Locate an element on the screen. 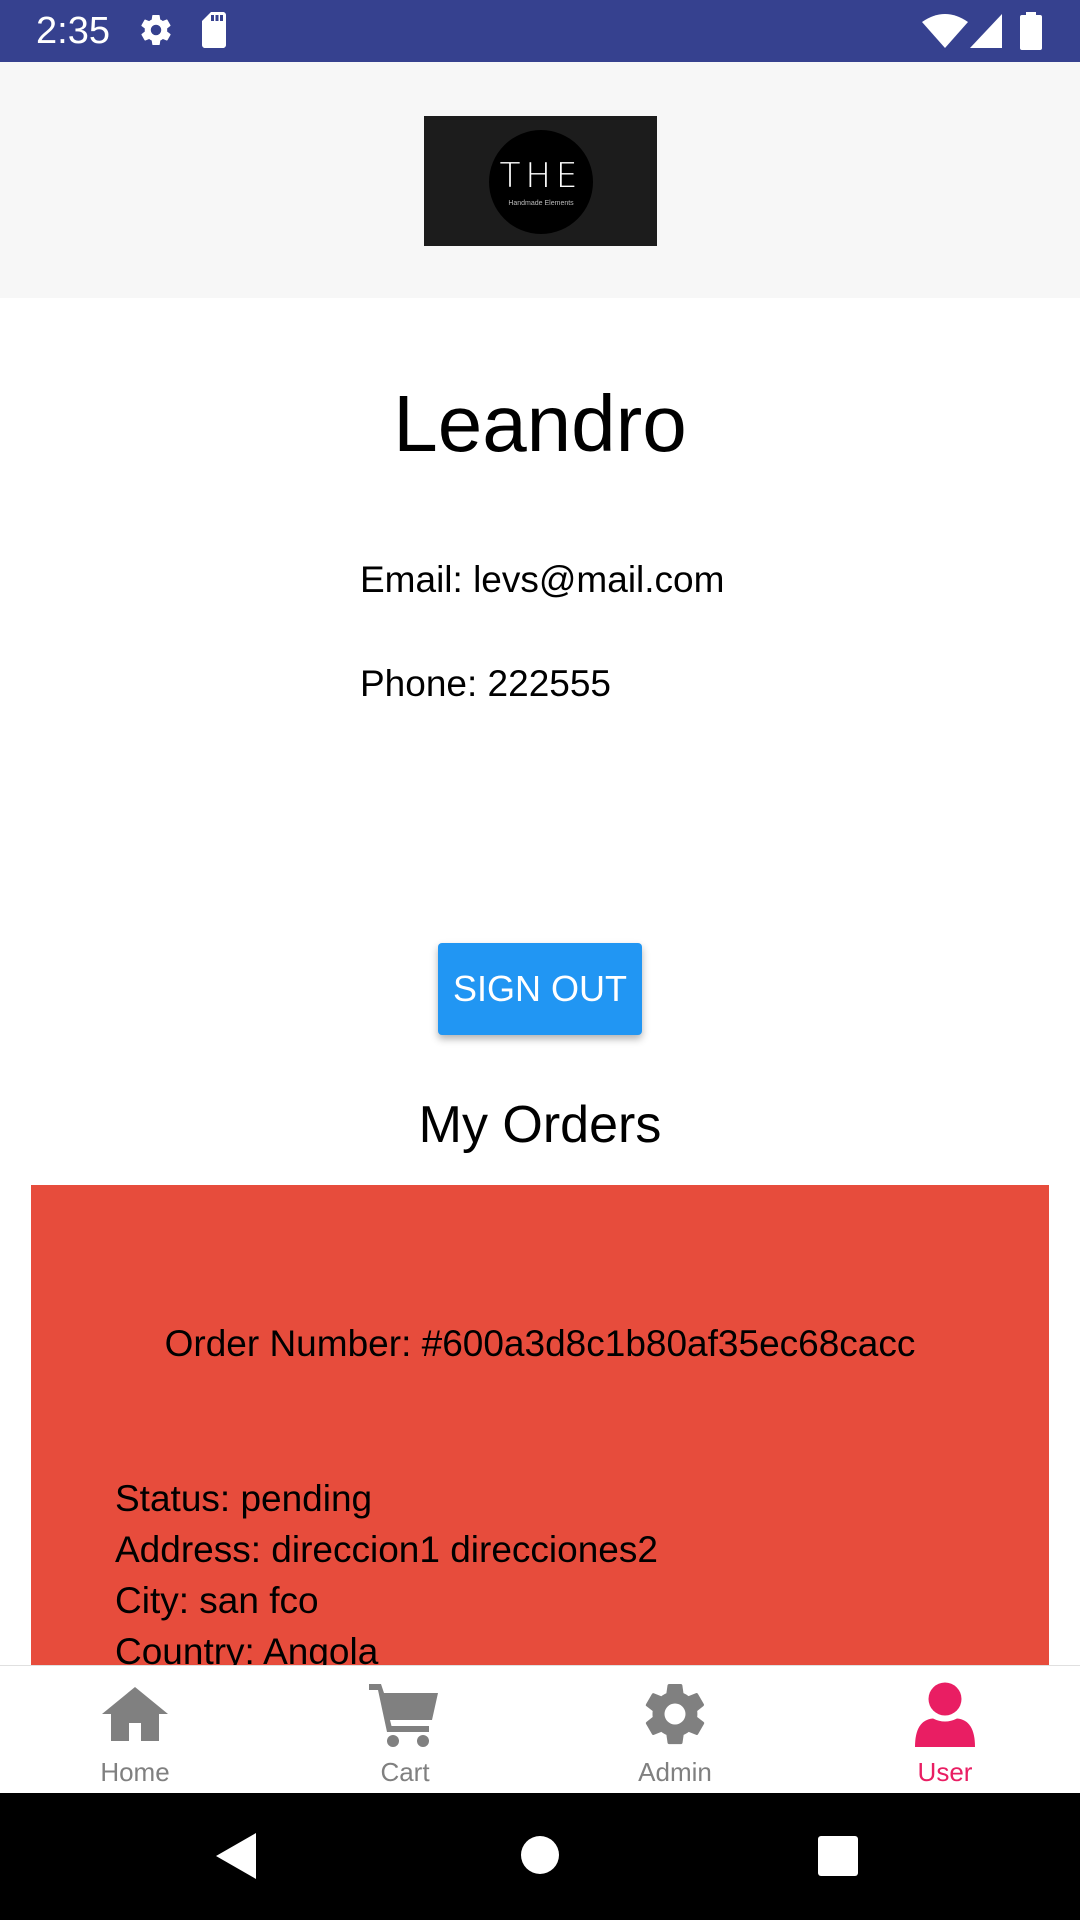  brand-logo: THE Handmade Elements is located at coordinates (540, 181).